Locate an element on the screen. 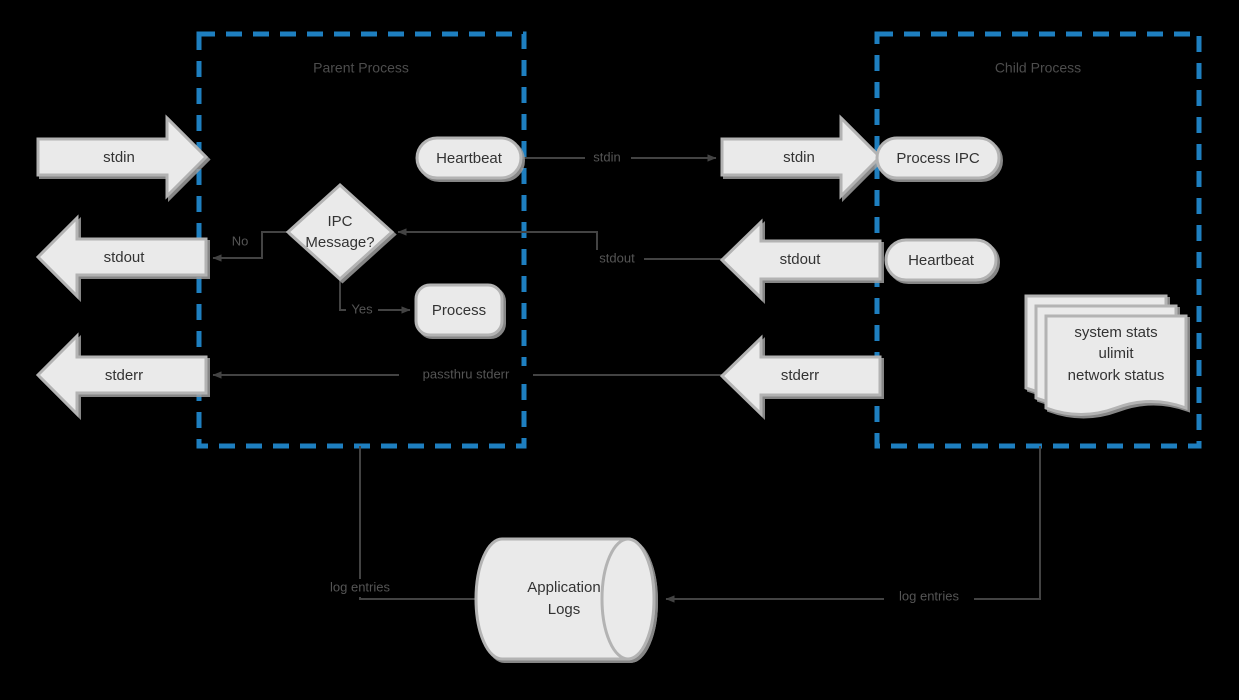 The image size is (1239, 700). child-stdout-label: stdout is located at coordinates (801, 259).